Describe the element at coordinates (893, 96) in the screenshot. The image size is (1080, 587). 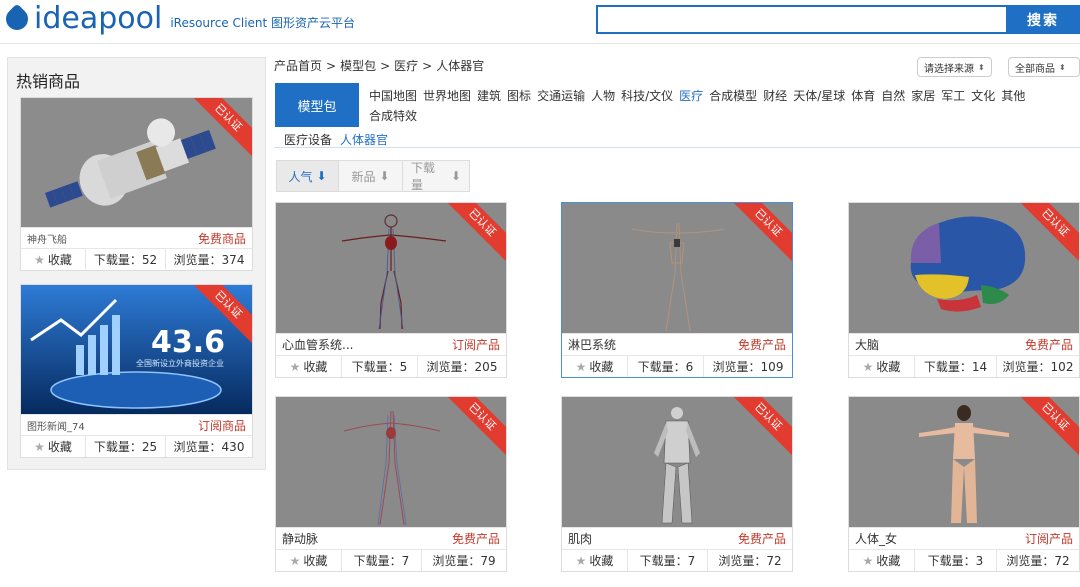
I see `category-item: 自然` at that location.